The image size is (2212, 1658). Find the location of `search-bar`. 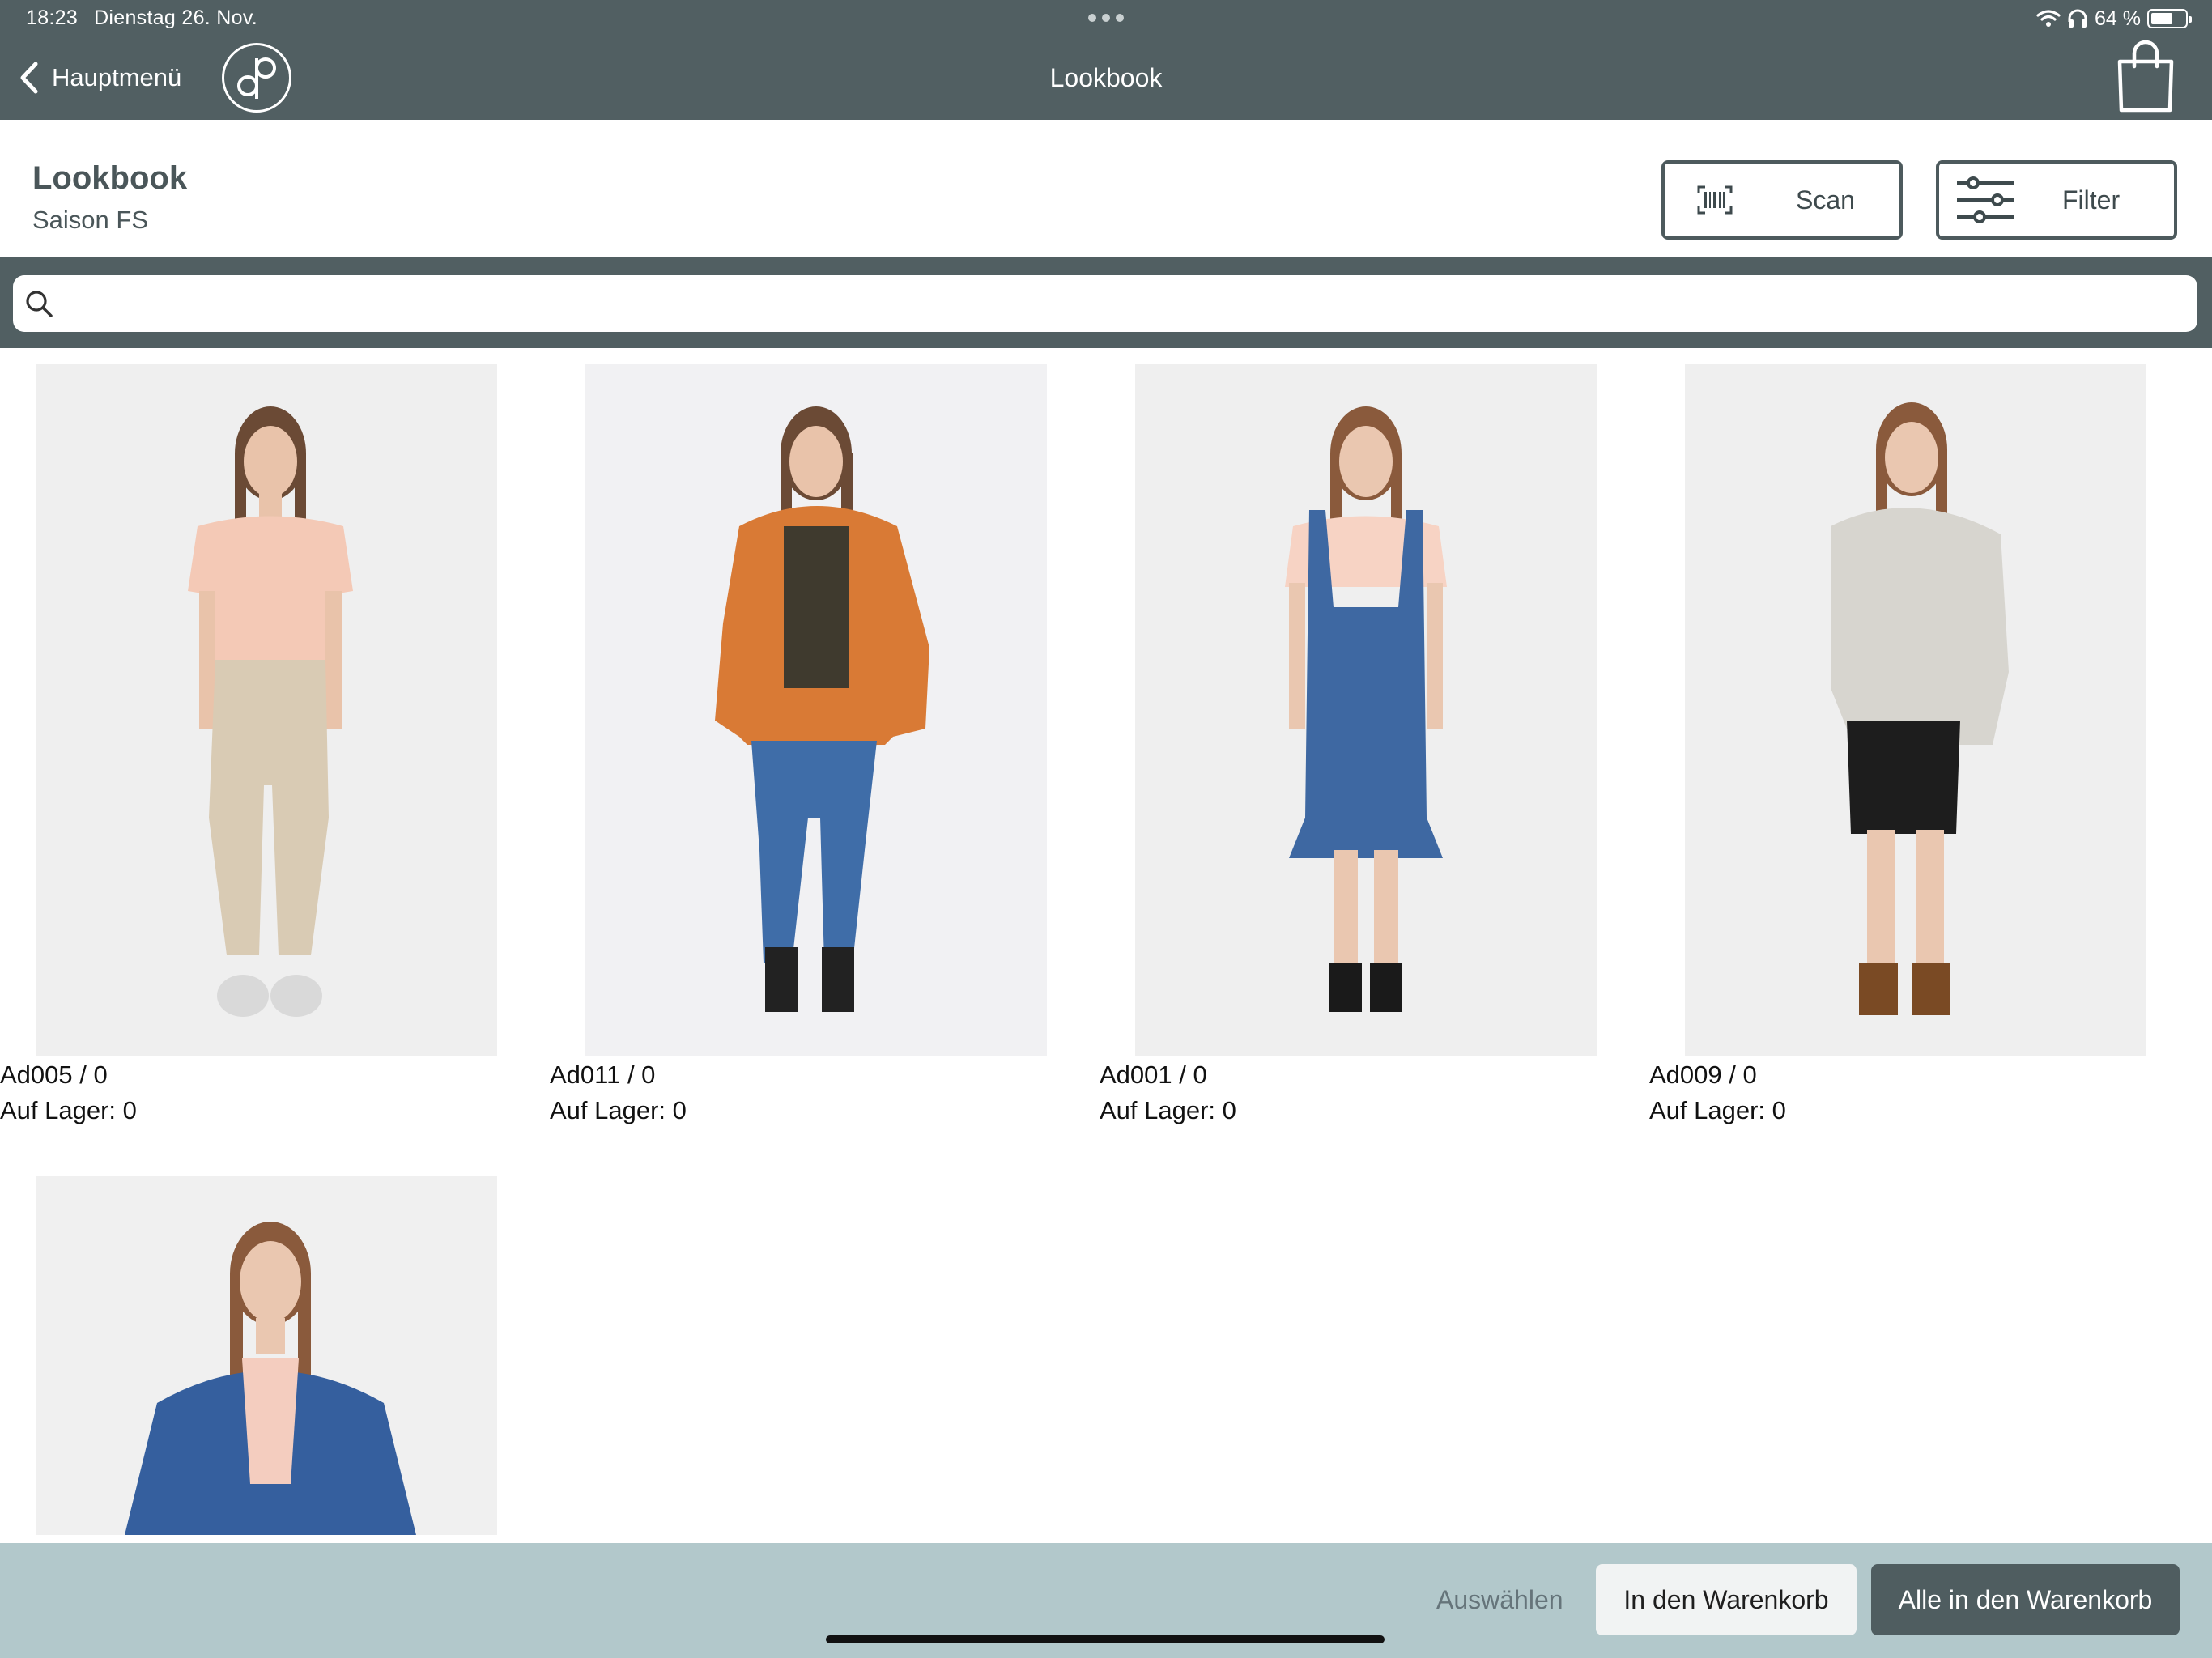

search-bar is located at coordinates (1106, 302).